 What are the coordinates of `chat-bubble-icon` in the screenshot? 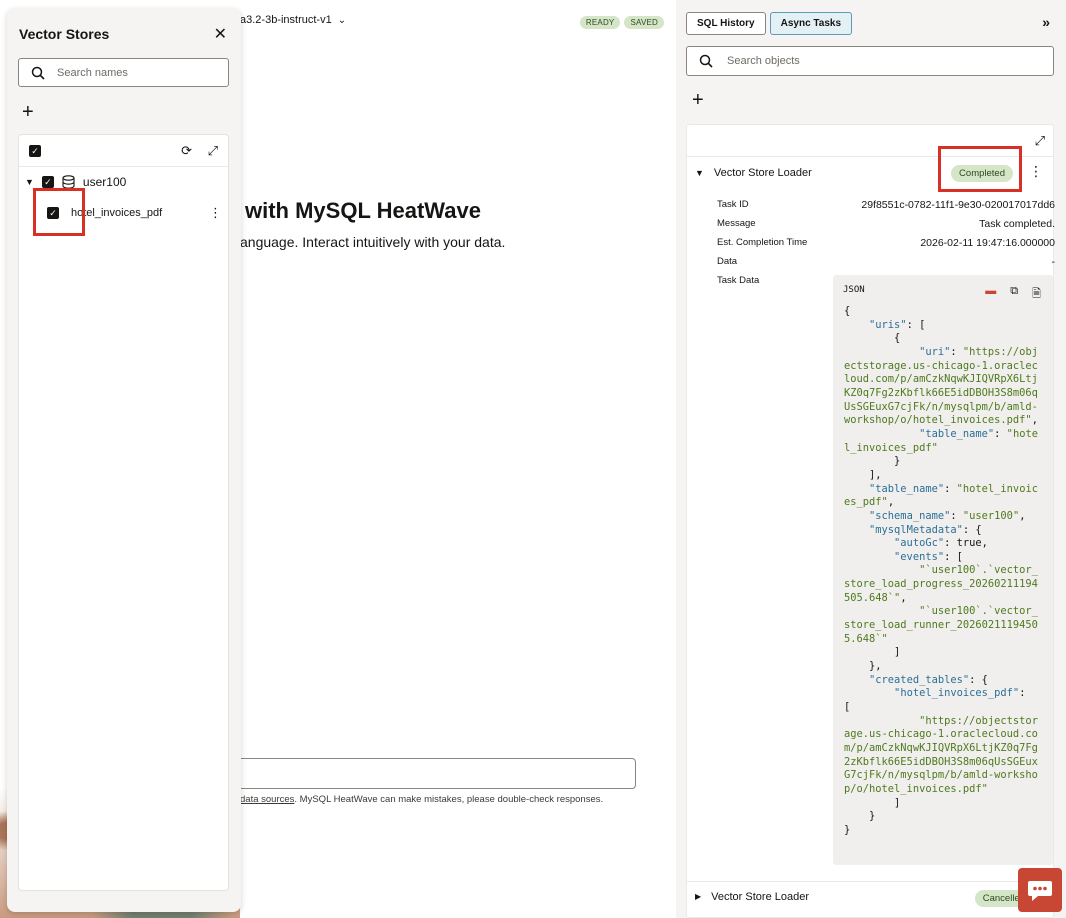 It's located at (1040, 891).